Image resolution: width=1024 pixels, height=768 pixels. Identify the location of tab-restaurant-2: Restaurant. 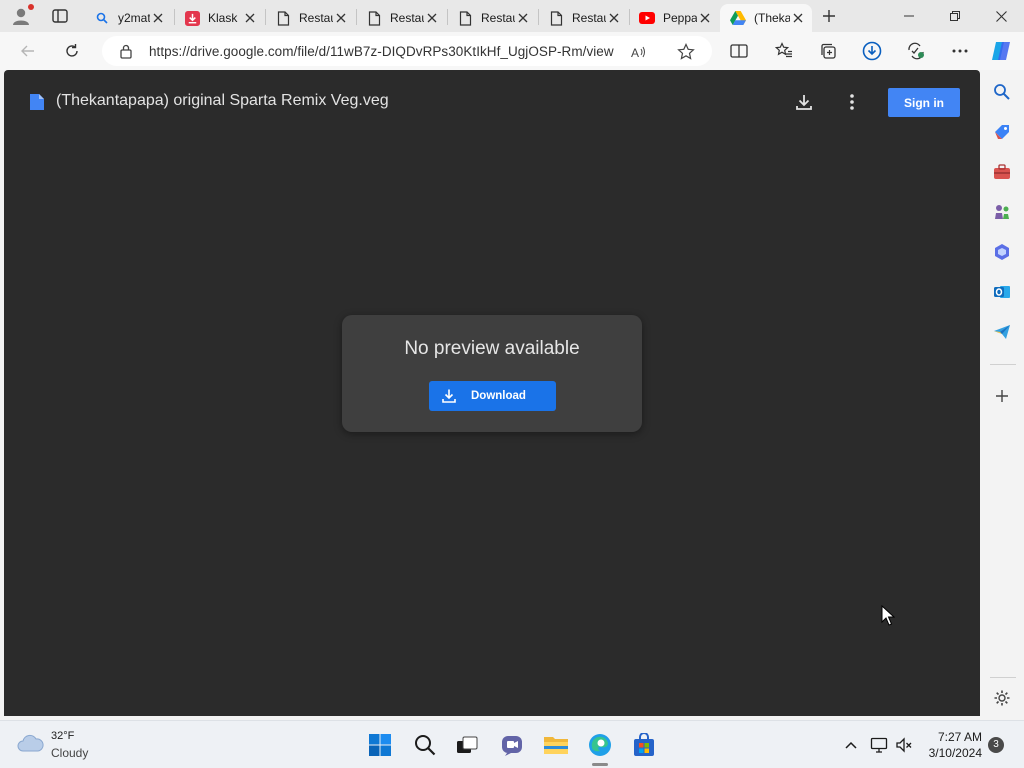
(401, 18).